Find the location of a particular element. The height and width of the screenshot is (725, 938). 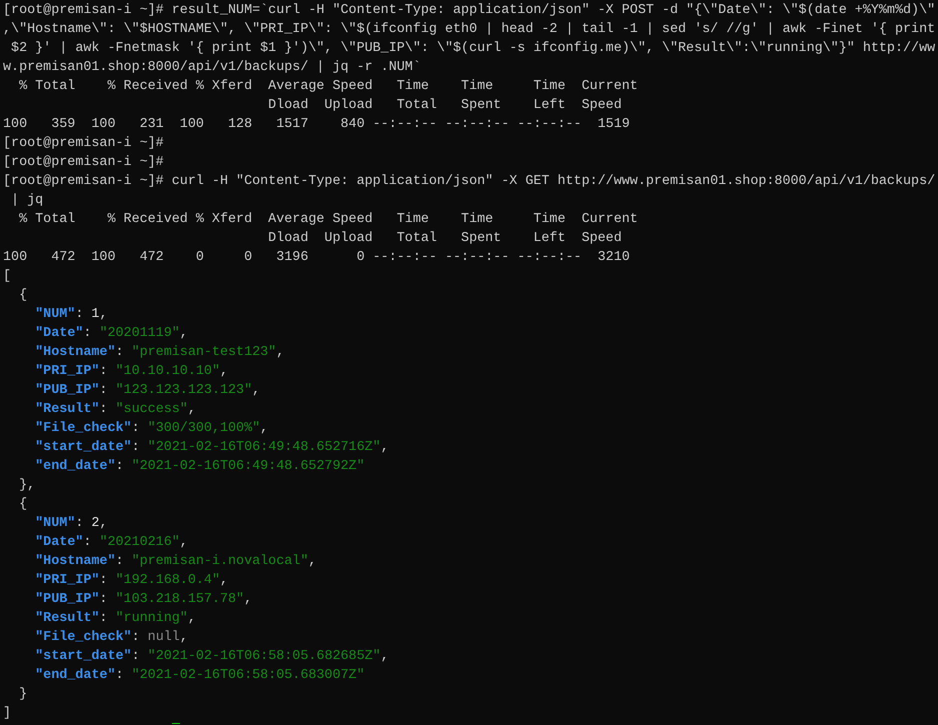

json-field: "PRI_IP": "192.168.0.4", is located at coordinates (131, 580).